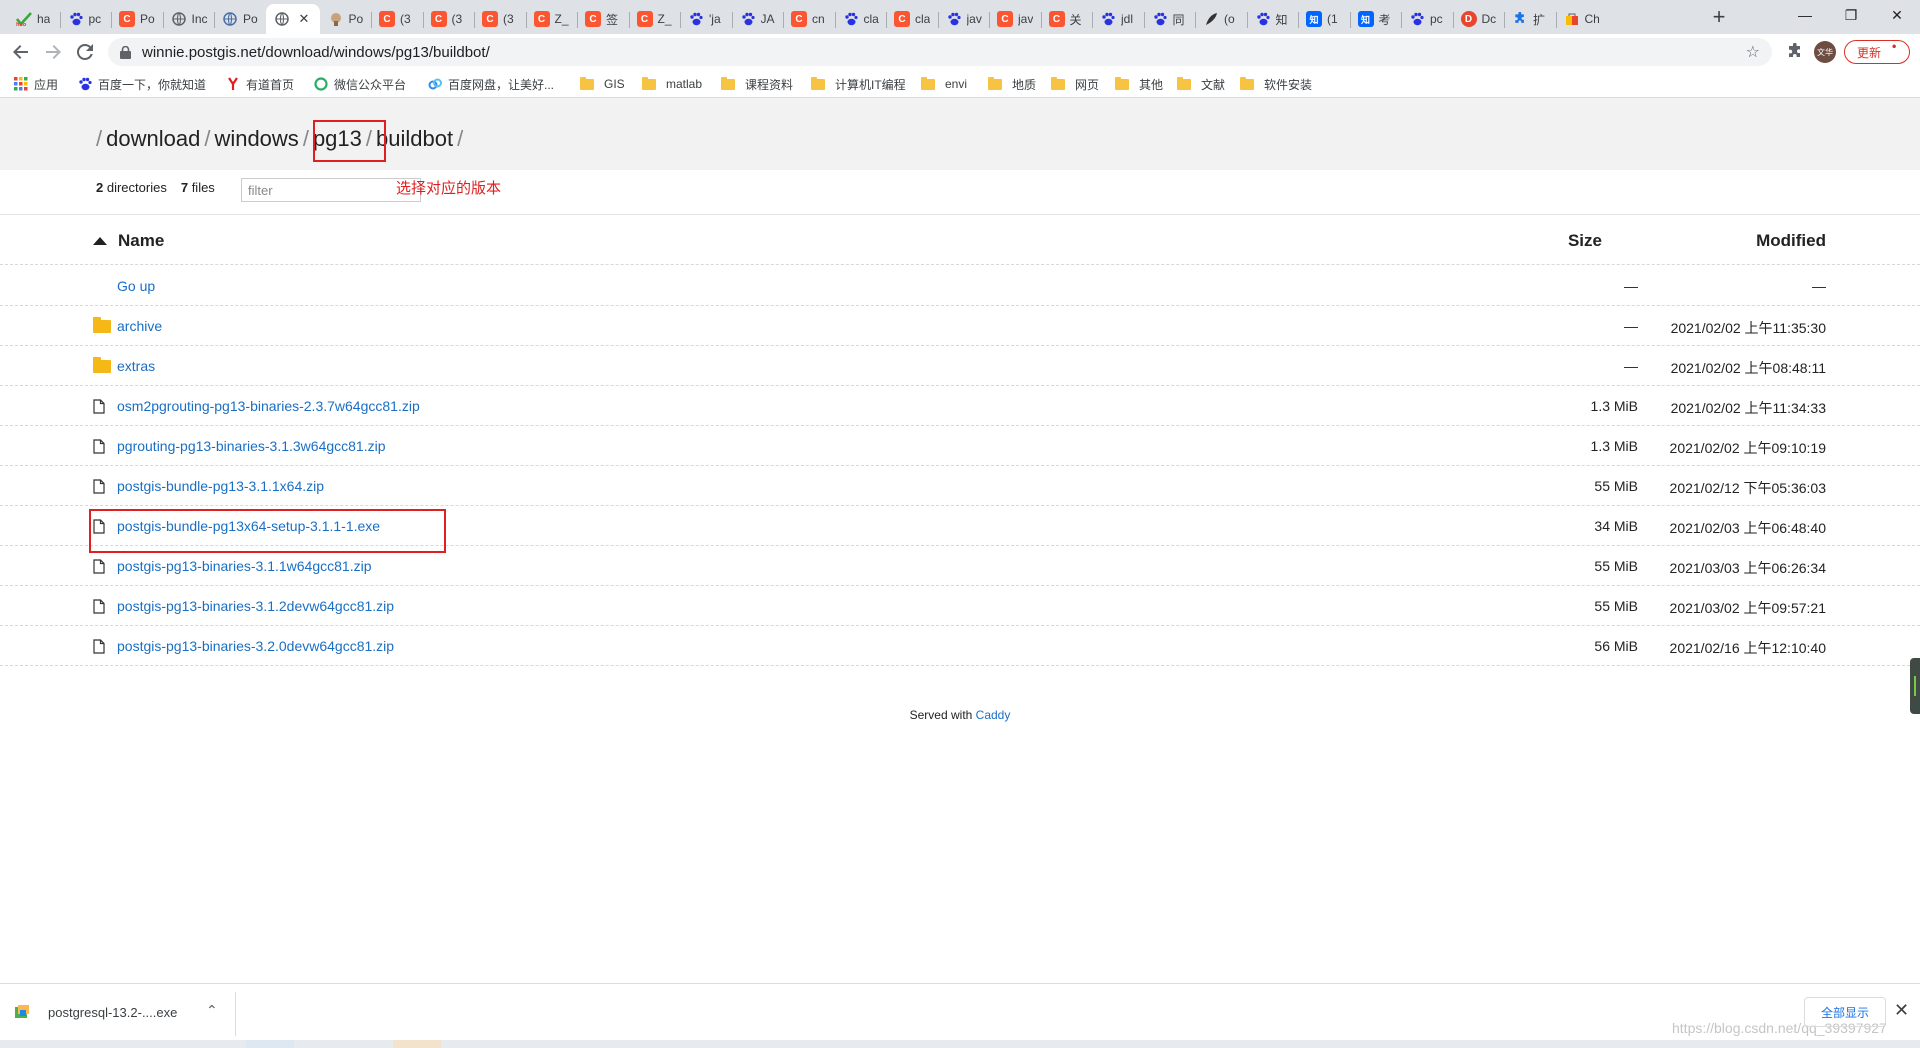 This screenshot has width=1920, height=1048. Describe the element at coordinates (95, 1012) in the screenshot. I see `download-item: postgresql-13.2-....exe` at that location.